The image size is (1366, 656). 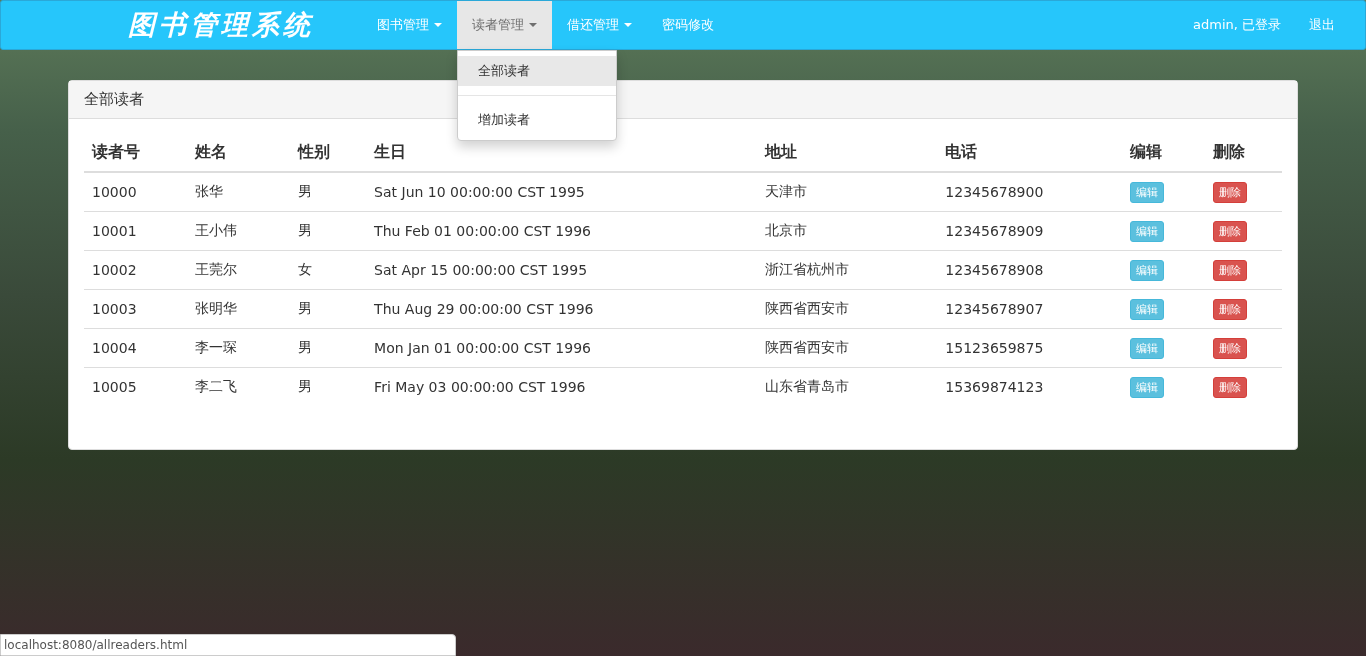 I want to click on logout-link: 退出, so click(x=1330, y=25).